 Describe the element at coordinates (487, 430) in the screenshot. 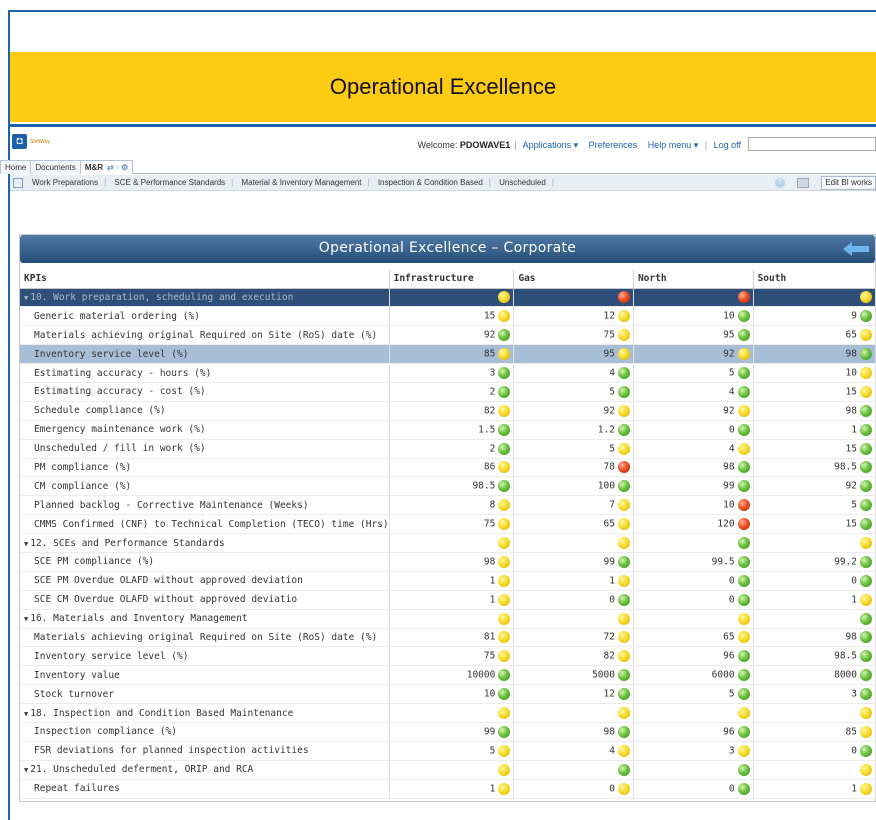

I see `kpi-value: 1.5` at that location.